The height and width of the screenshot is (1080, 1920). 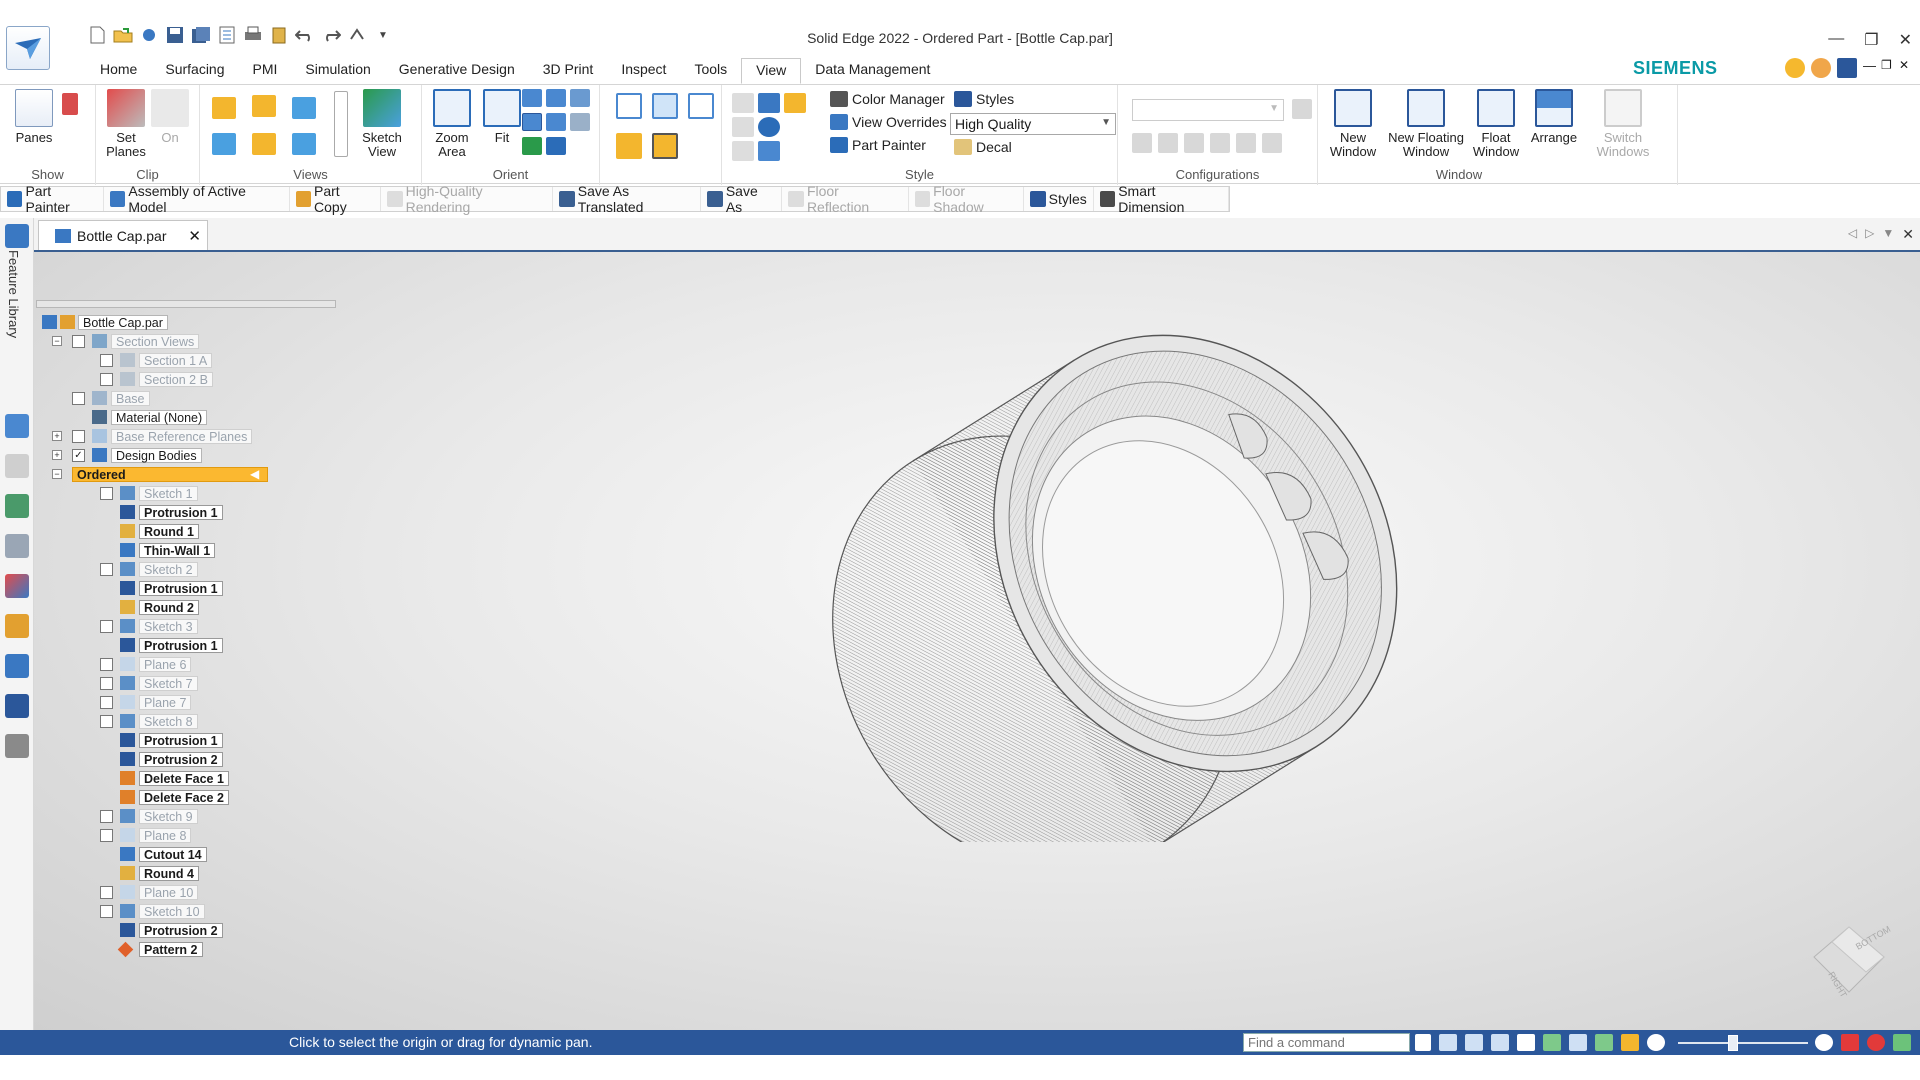 I want to click on arrange-button: Arrange, so click(x=1554, y=117).